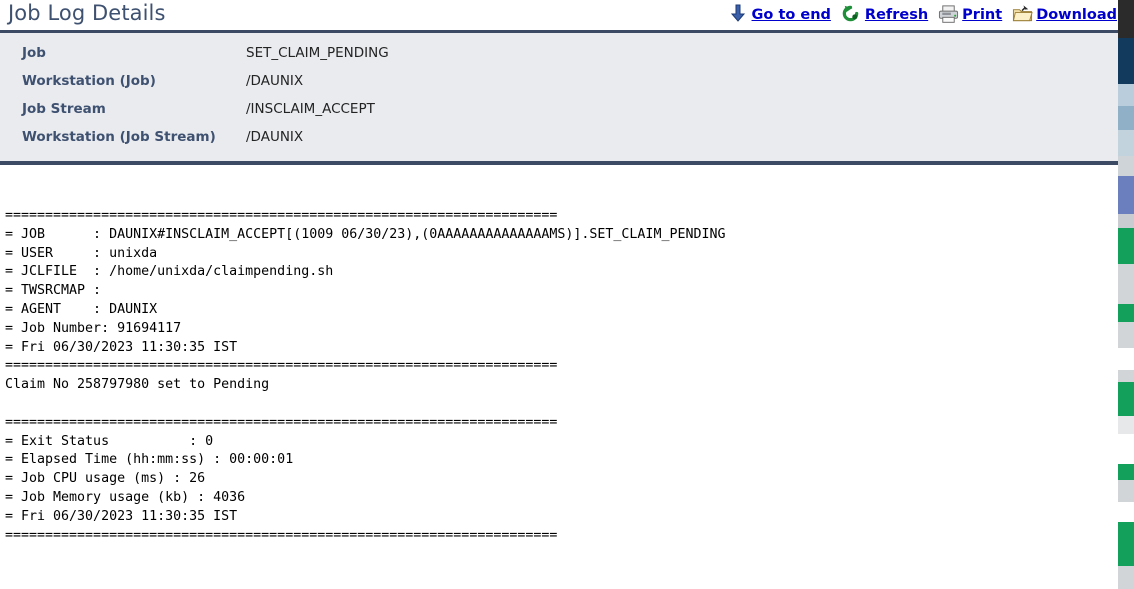 Image resolution: width=1134 pixels, height=589 pixels. Describe the element at coordinates (64, 109) in the screenshot. I see `info-label-job-stream: Job Stream` at that location.